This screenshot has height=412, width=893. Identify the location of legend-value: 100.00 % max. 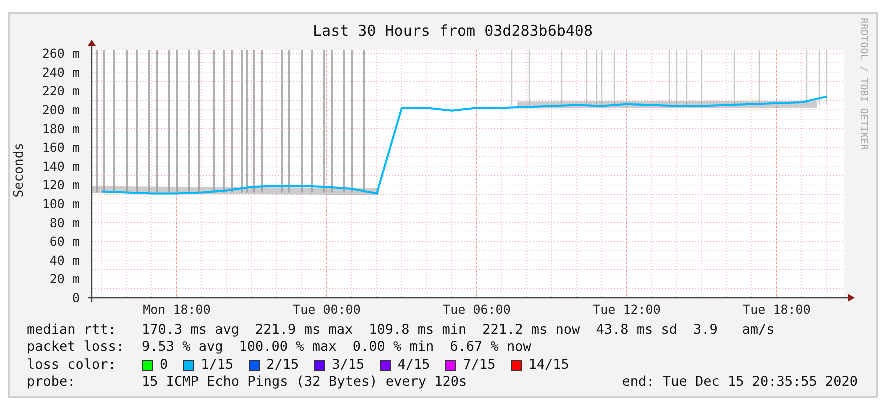
(288, 348).